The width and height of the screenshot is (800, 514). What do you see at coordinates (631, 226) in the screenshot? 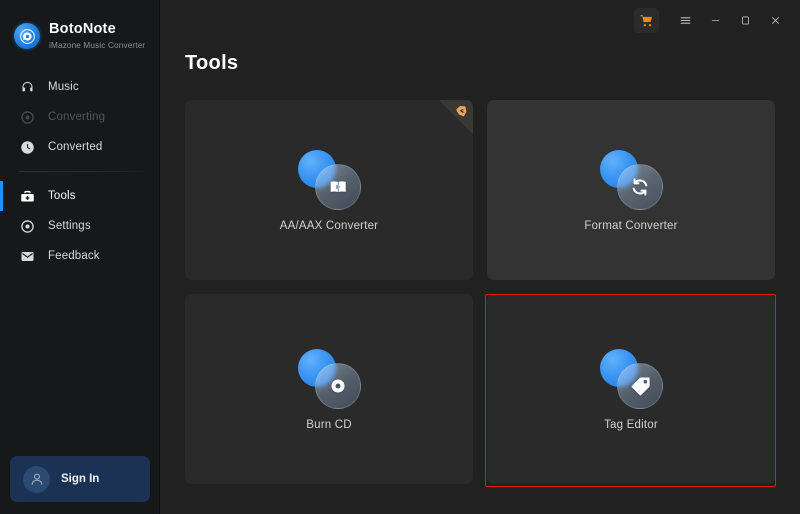
I see `tool-card-label: Format Converter` at bounding box center [631, 226].